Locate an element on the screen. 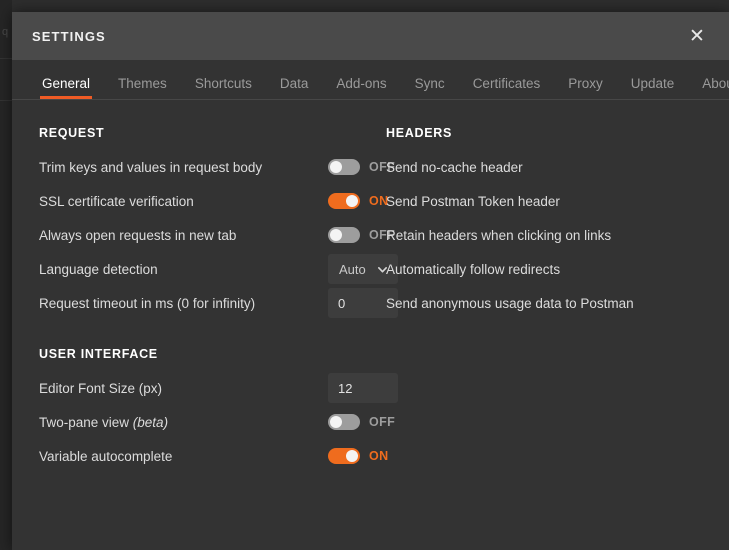 The image size is (729, 550). setting-label: Language detection is located at coordinates (98, 269).